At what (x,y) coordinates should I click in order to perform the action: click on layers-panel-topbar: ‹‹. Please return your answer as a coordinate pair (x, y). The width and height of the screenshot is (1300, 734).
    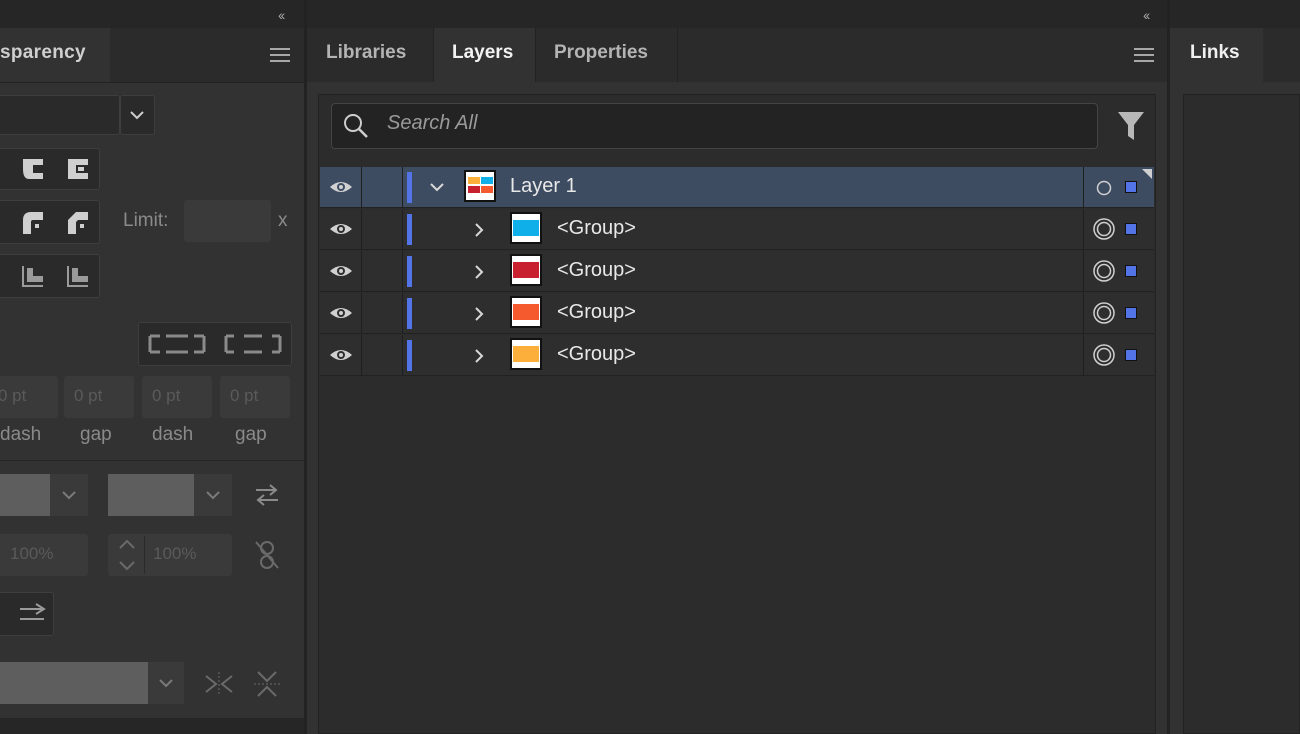
    Looking at the image, I should click on (737, 14).